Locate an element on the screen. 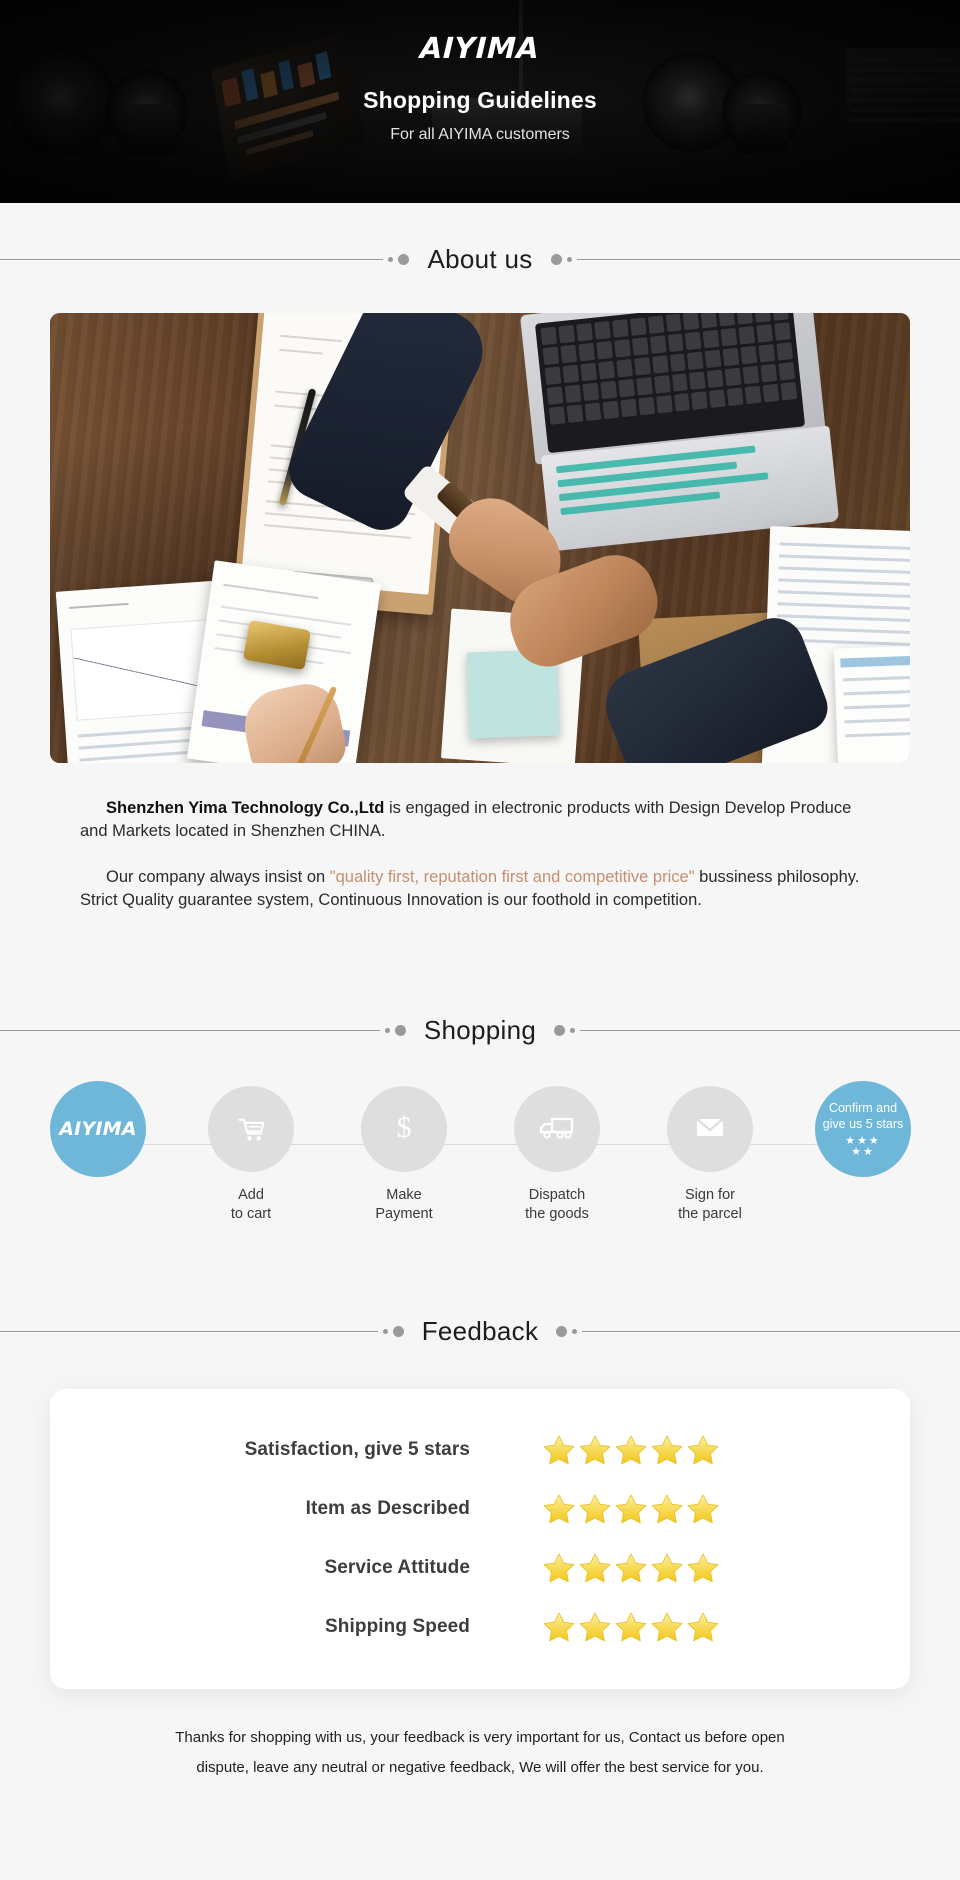 Image resolution: width=960 pixels, height=1880 pixels. feedback-row: Shipping Speed is located at coordinates (480, 1627).